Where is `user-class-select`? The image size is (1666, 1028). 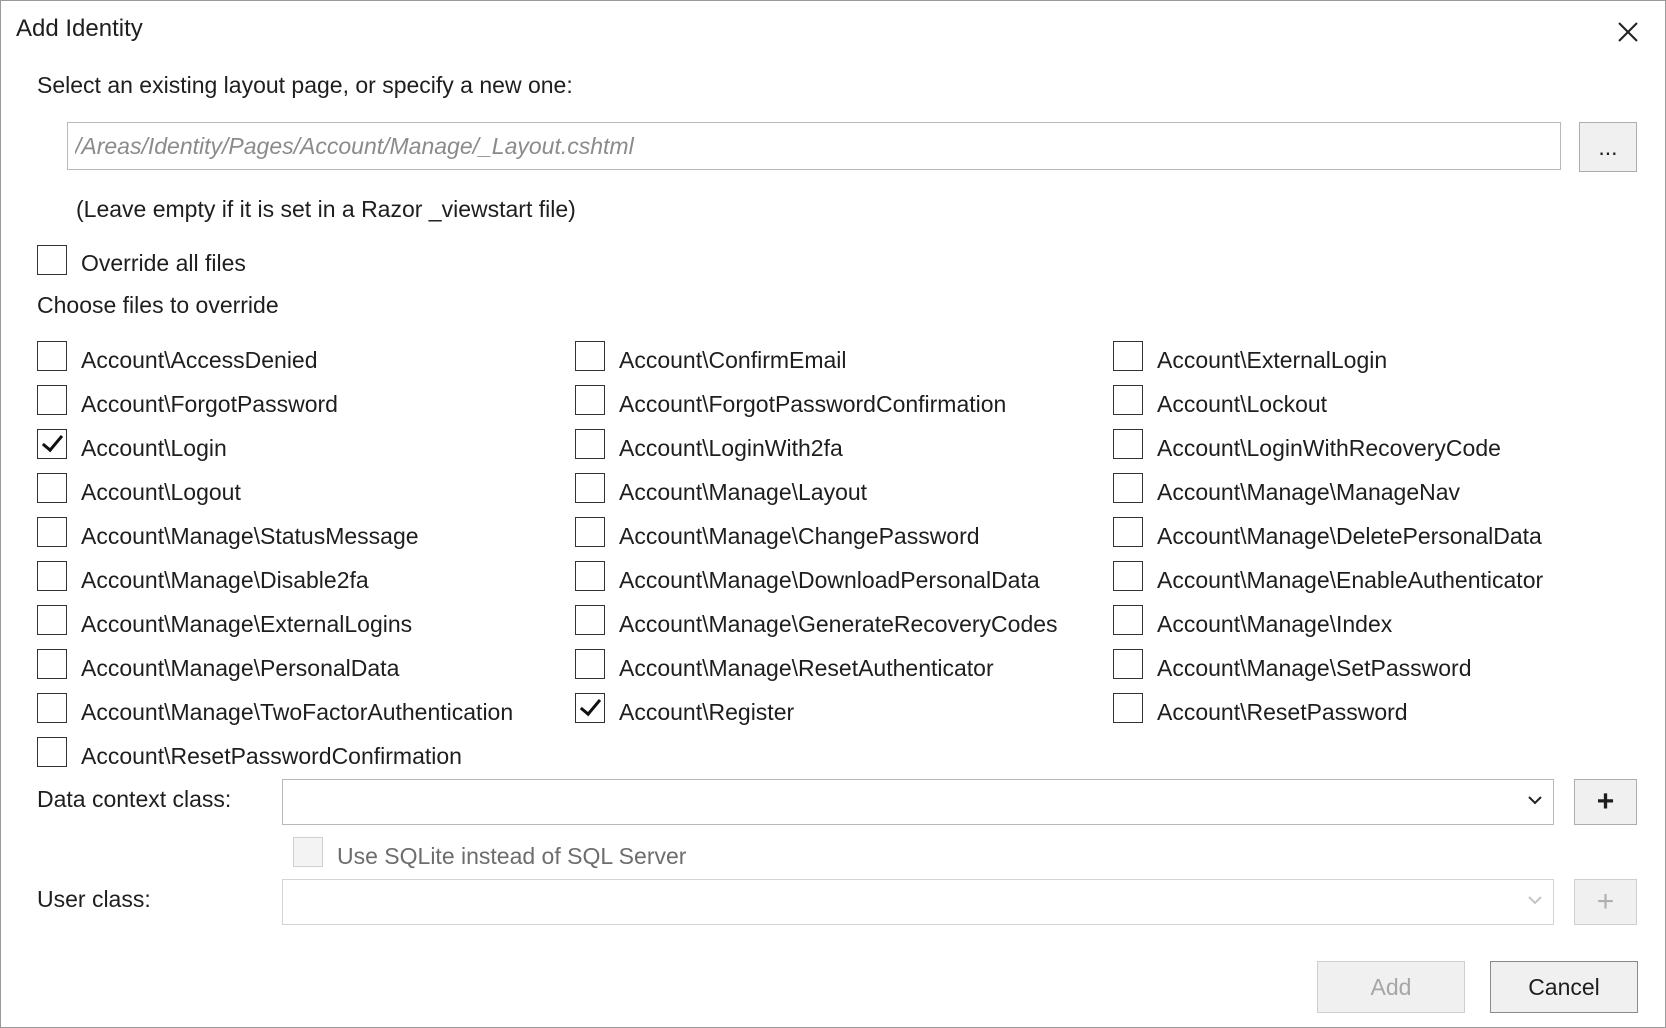
user-class-select is located at coordinates (918, 902).